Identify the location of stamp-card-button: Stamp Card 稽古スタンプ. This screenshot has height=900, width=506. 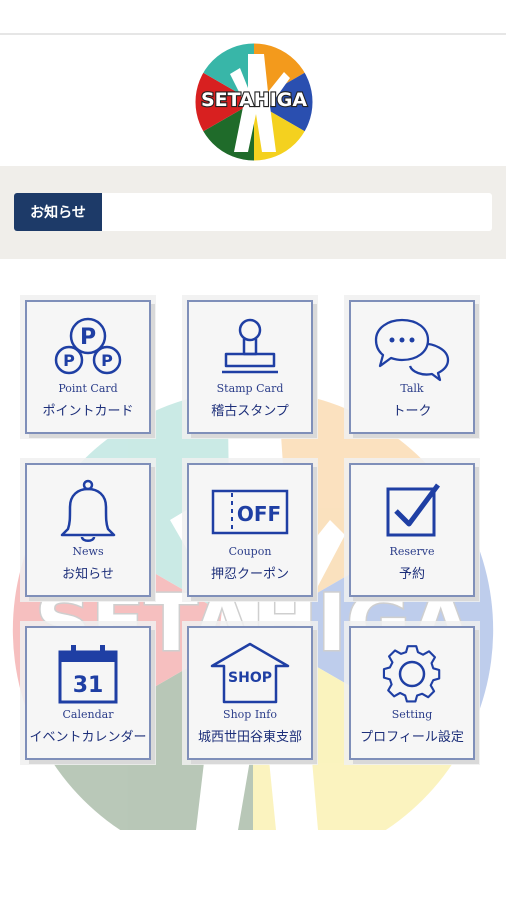
(250, 367).